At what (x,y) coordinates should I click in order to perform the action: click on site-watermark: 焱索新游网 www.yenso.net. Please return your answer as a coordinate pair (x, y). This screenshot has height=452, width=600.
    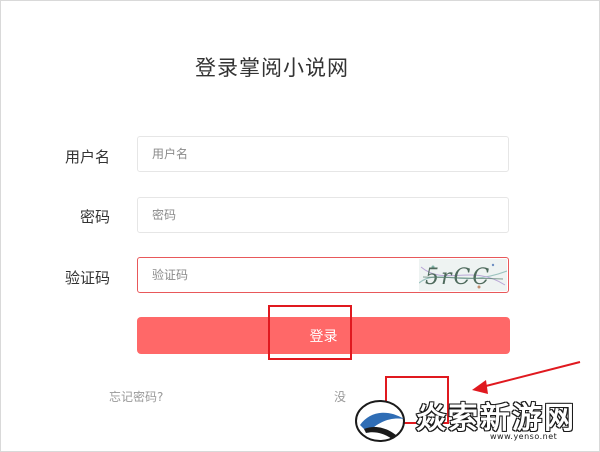
    Looking at the image, I should click on (472, 417).